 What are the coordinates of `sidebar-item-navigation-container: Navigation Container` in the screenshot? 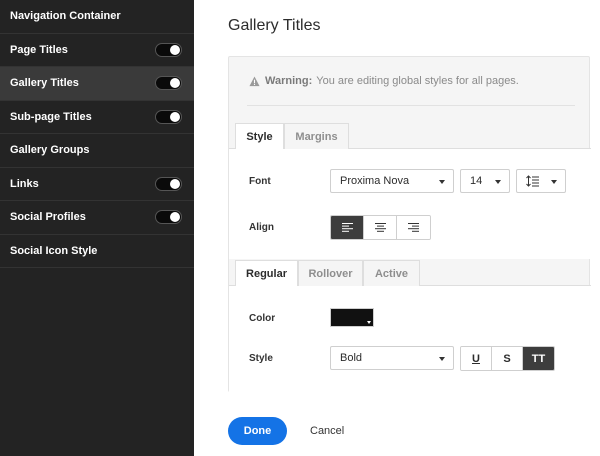 It's located at (97, 17).